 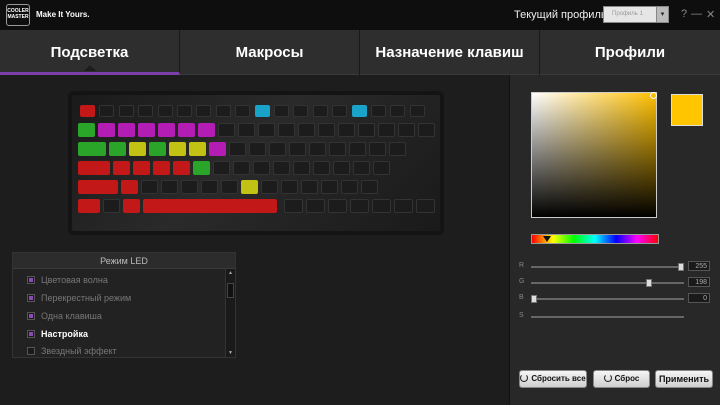 I want to click on ctrl-key, so click(x=89, y=206).